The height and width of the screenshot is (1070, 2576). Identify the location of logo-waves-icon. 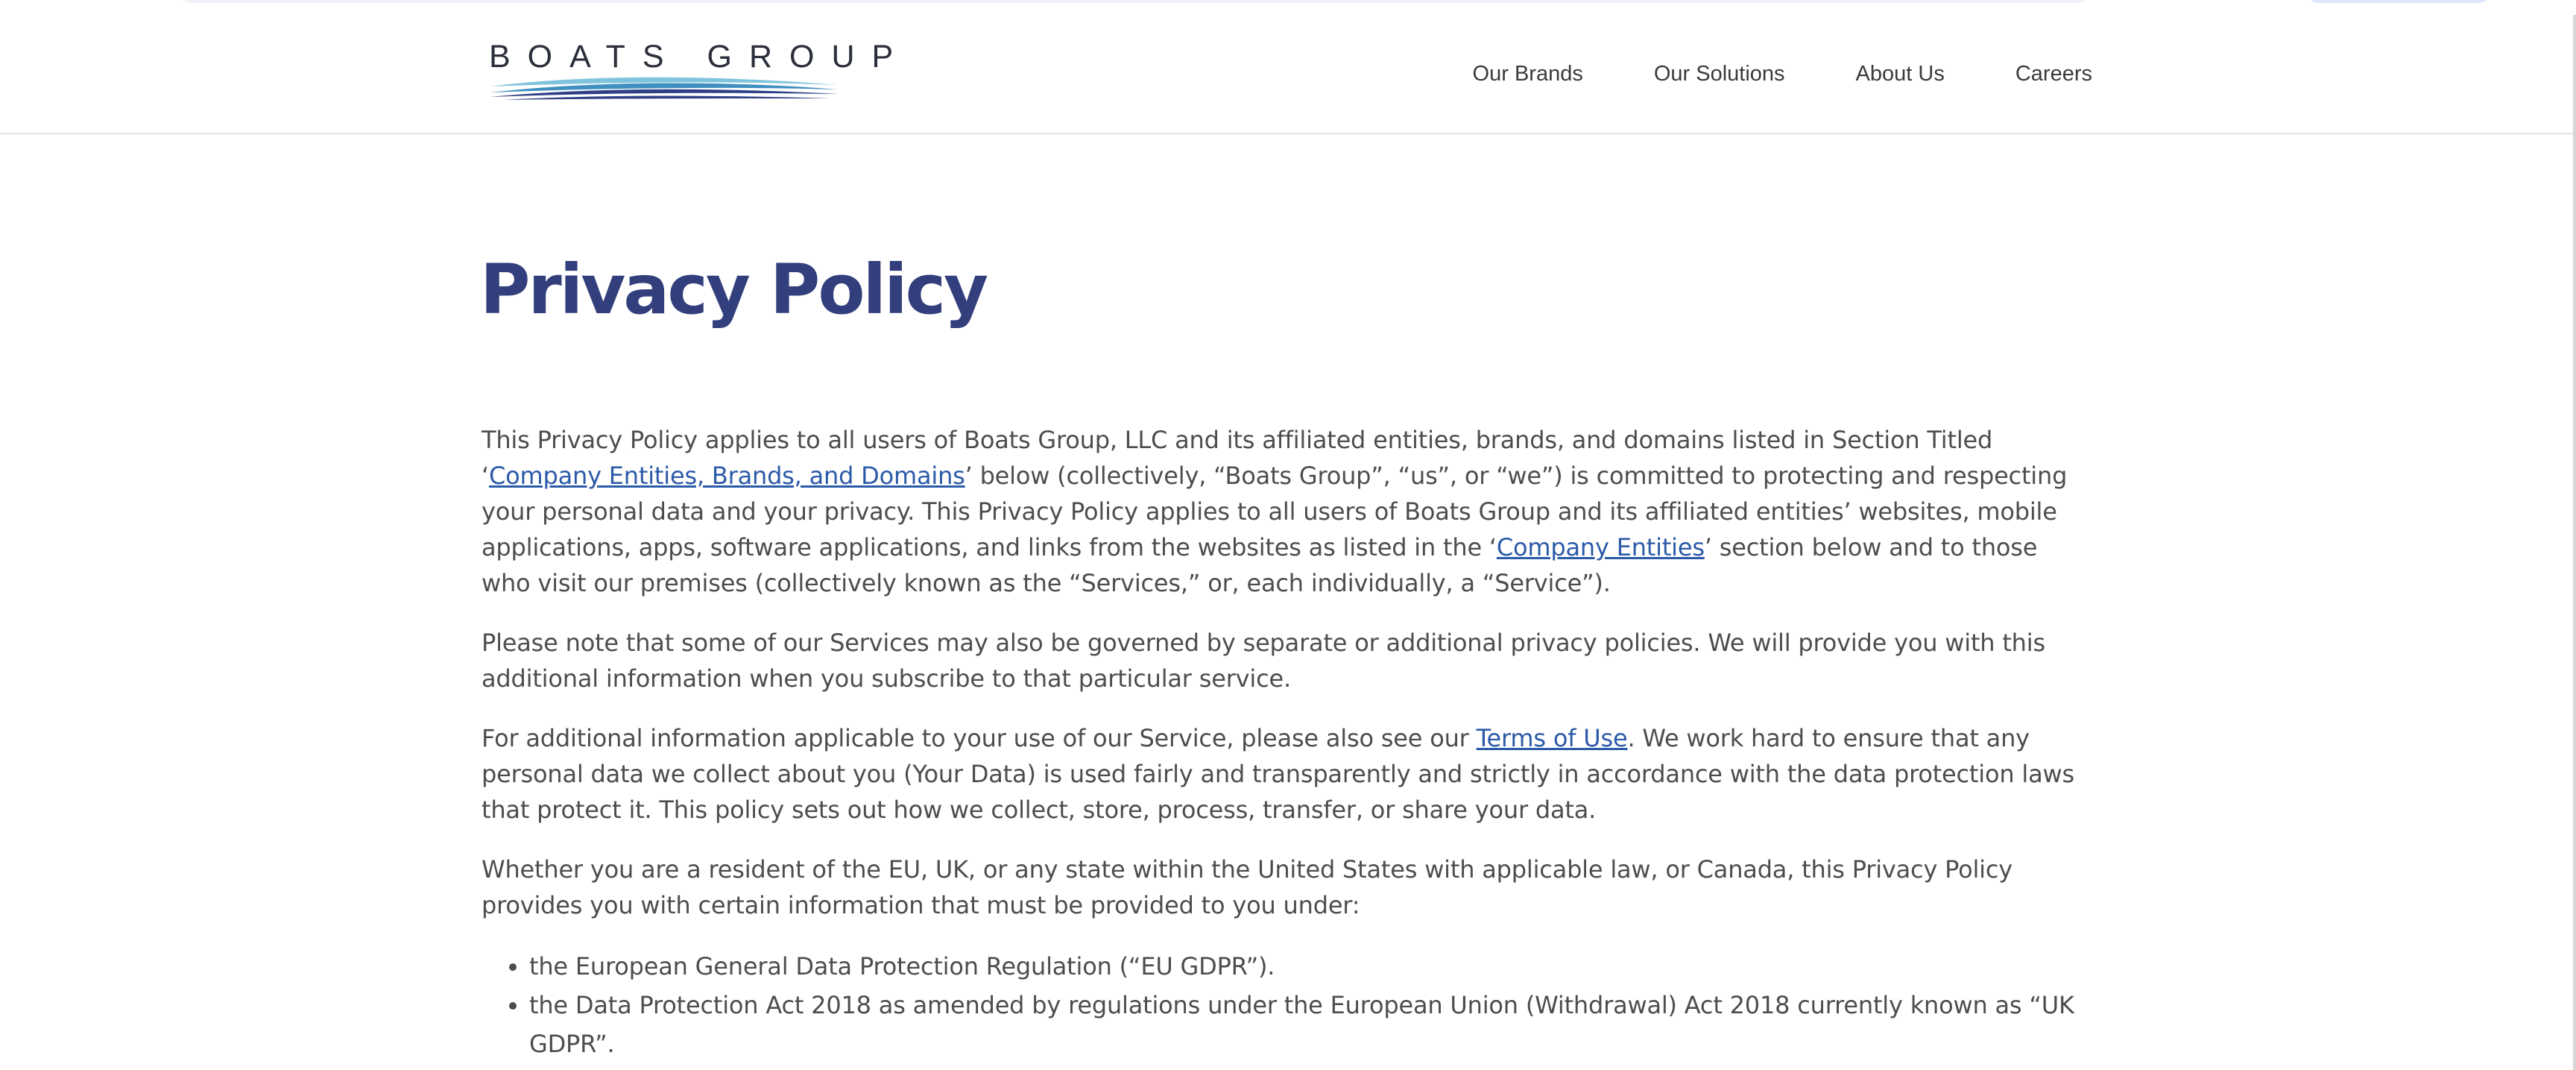
(664, 88).